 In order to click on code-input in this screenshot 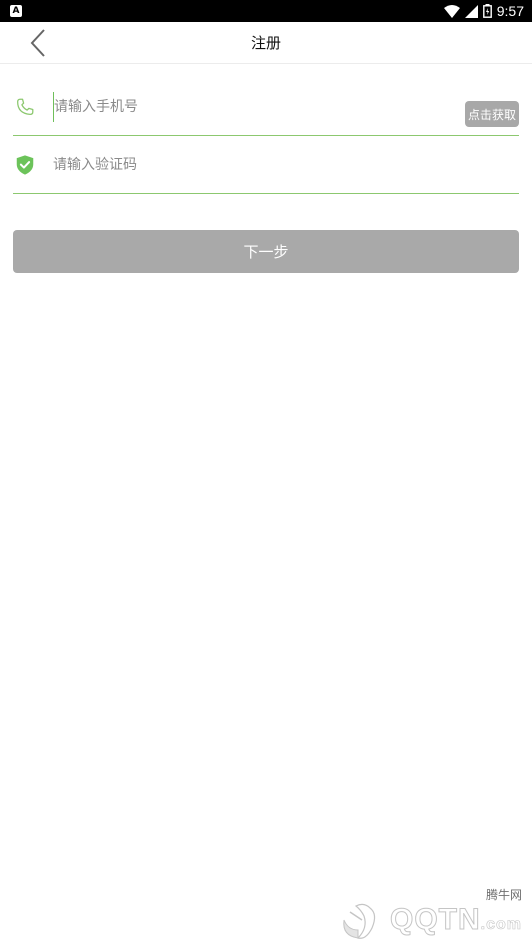, I will do `click(286, 164)`.